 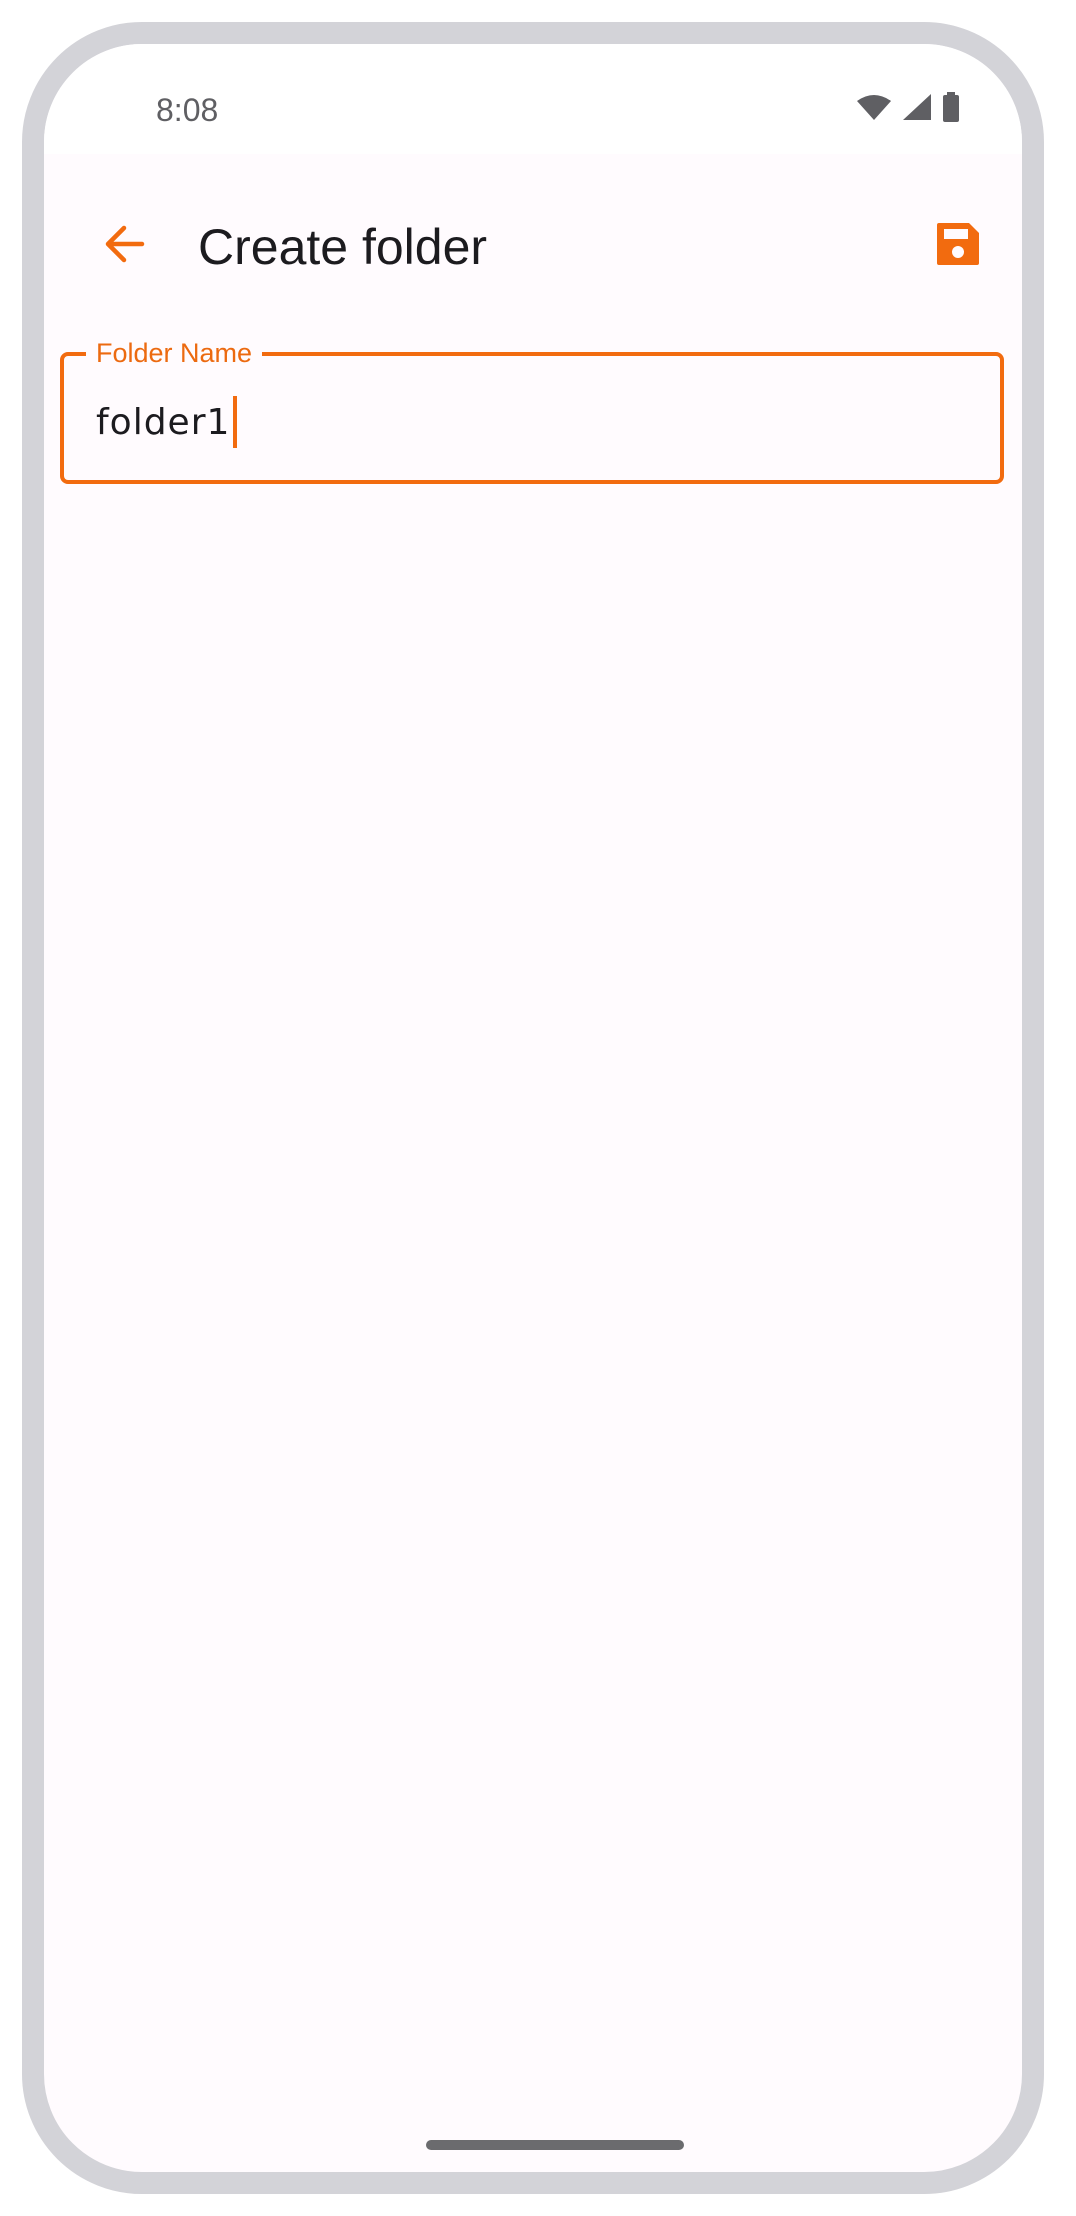 I want to click on folder-name-label: Folder Name, so click(x=174, y=353).